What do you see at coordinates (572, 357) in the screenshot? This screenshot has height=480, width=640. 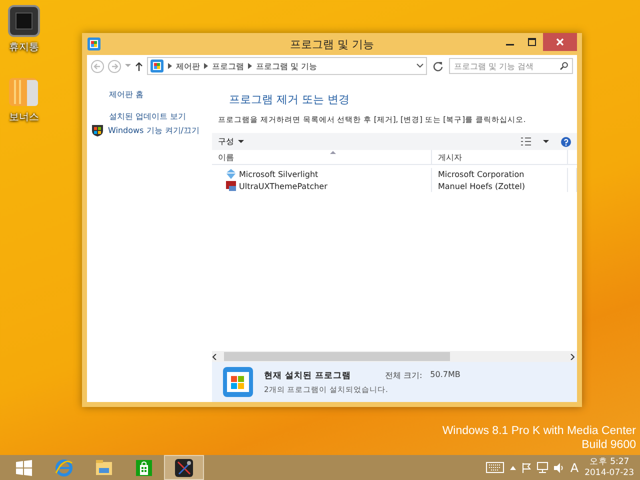 I see `scroll-right-icon` at bounding box center [572, 357].